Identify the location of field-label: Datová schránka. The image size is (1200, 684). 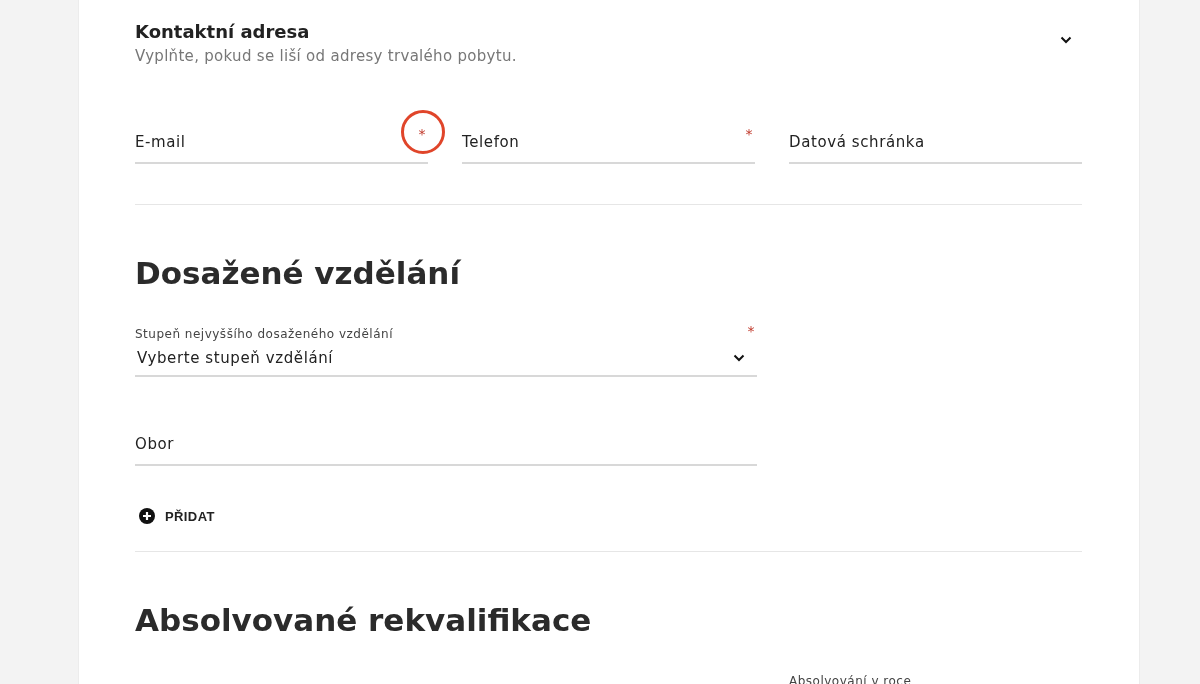
(857, 142).